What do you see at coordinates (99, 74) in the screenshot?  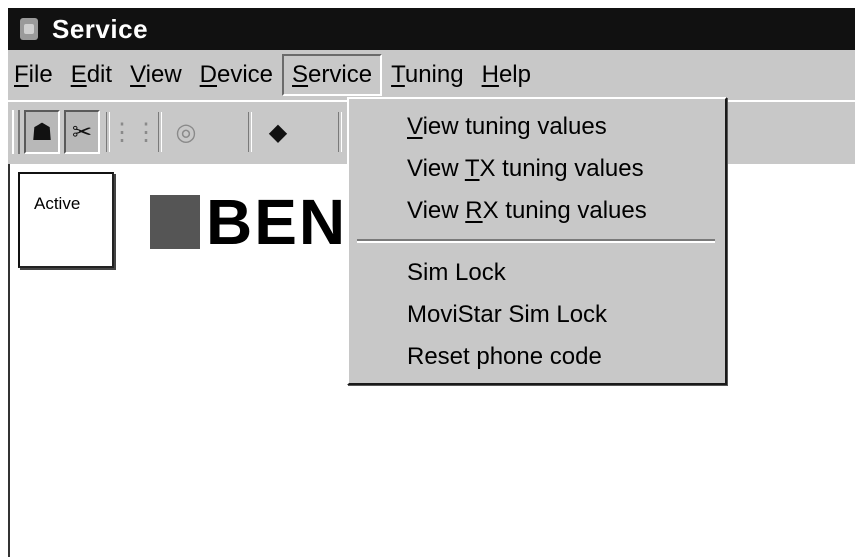 I see `menu-label-post: dit` at bounding box center [99, 74].